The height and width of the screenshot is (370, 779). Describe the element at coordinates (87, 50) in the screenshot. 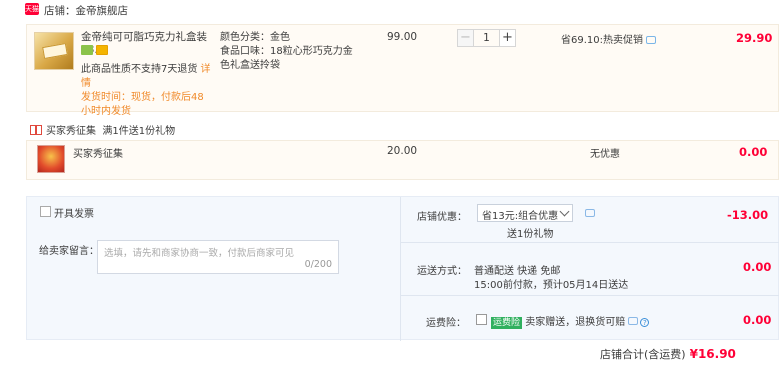

I see `guarantee-icon` at that location.